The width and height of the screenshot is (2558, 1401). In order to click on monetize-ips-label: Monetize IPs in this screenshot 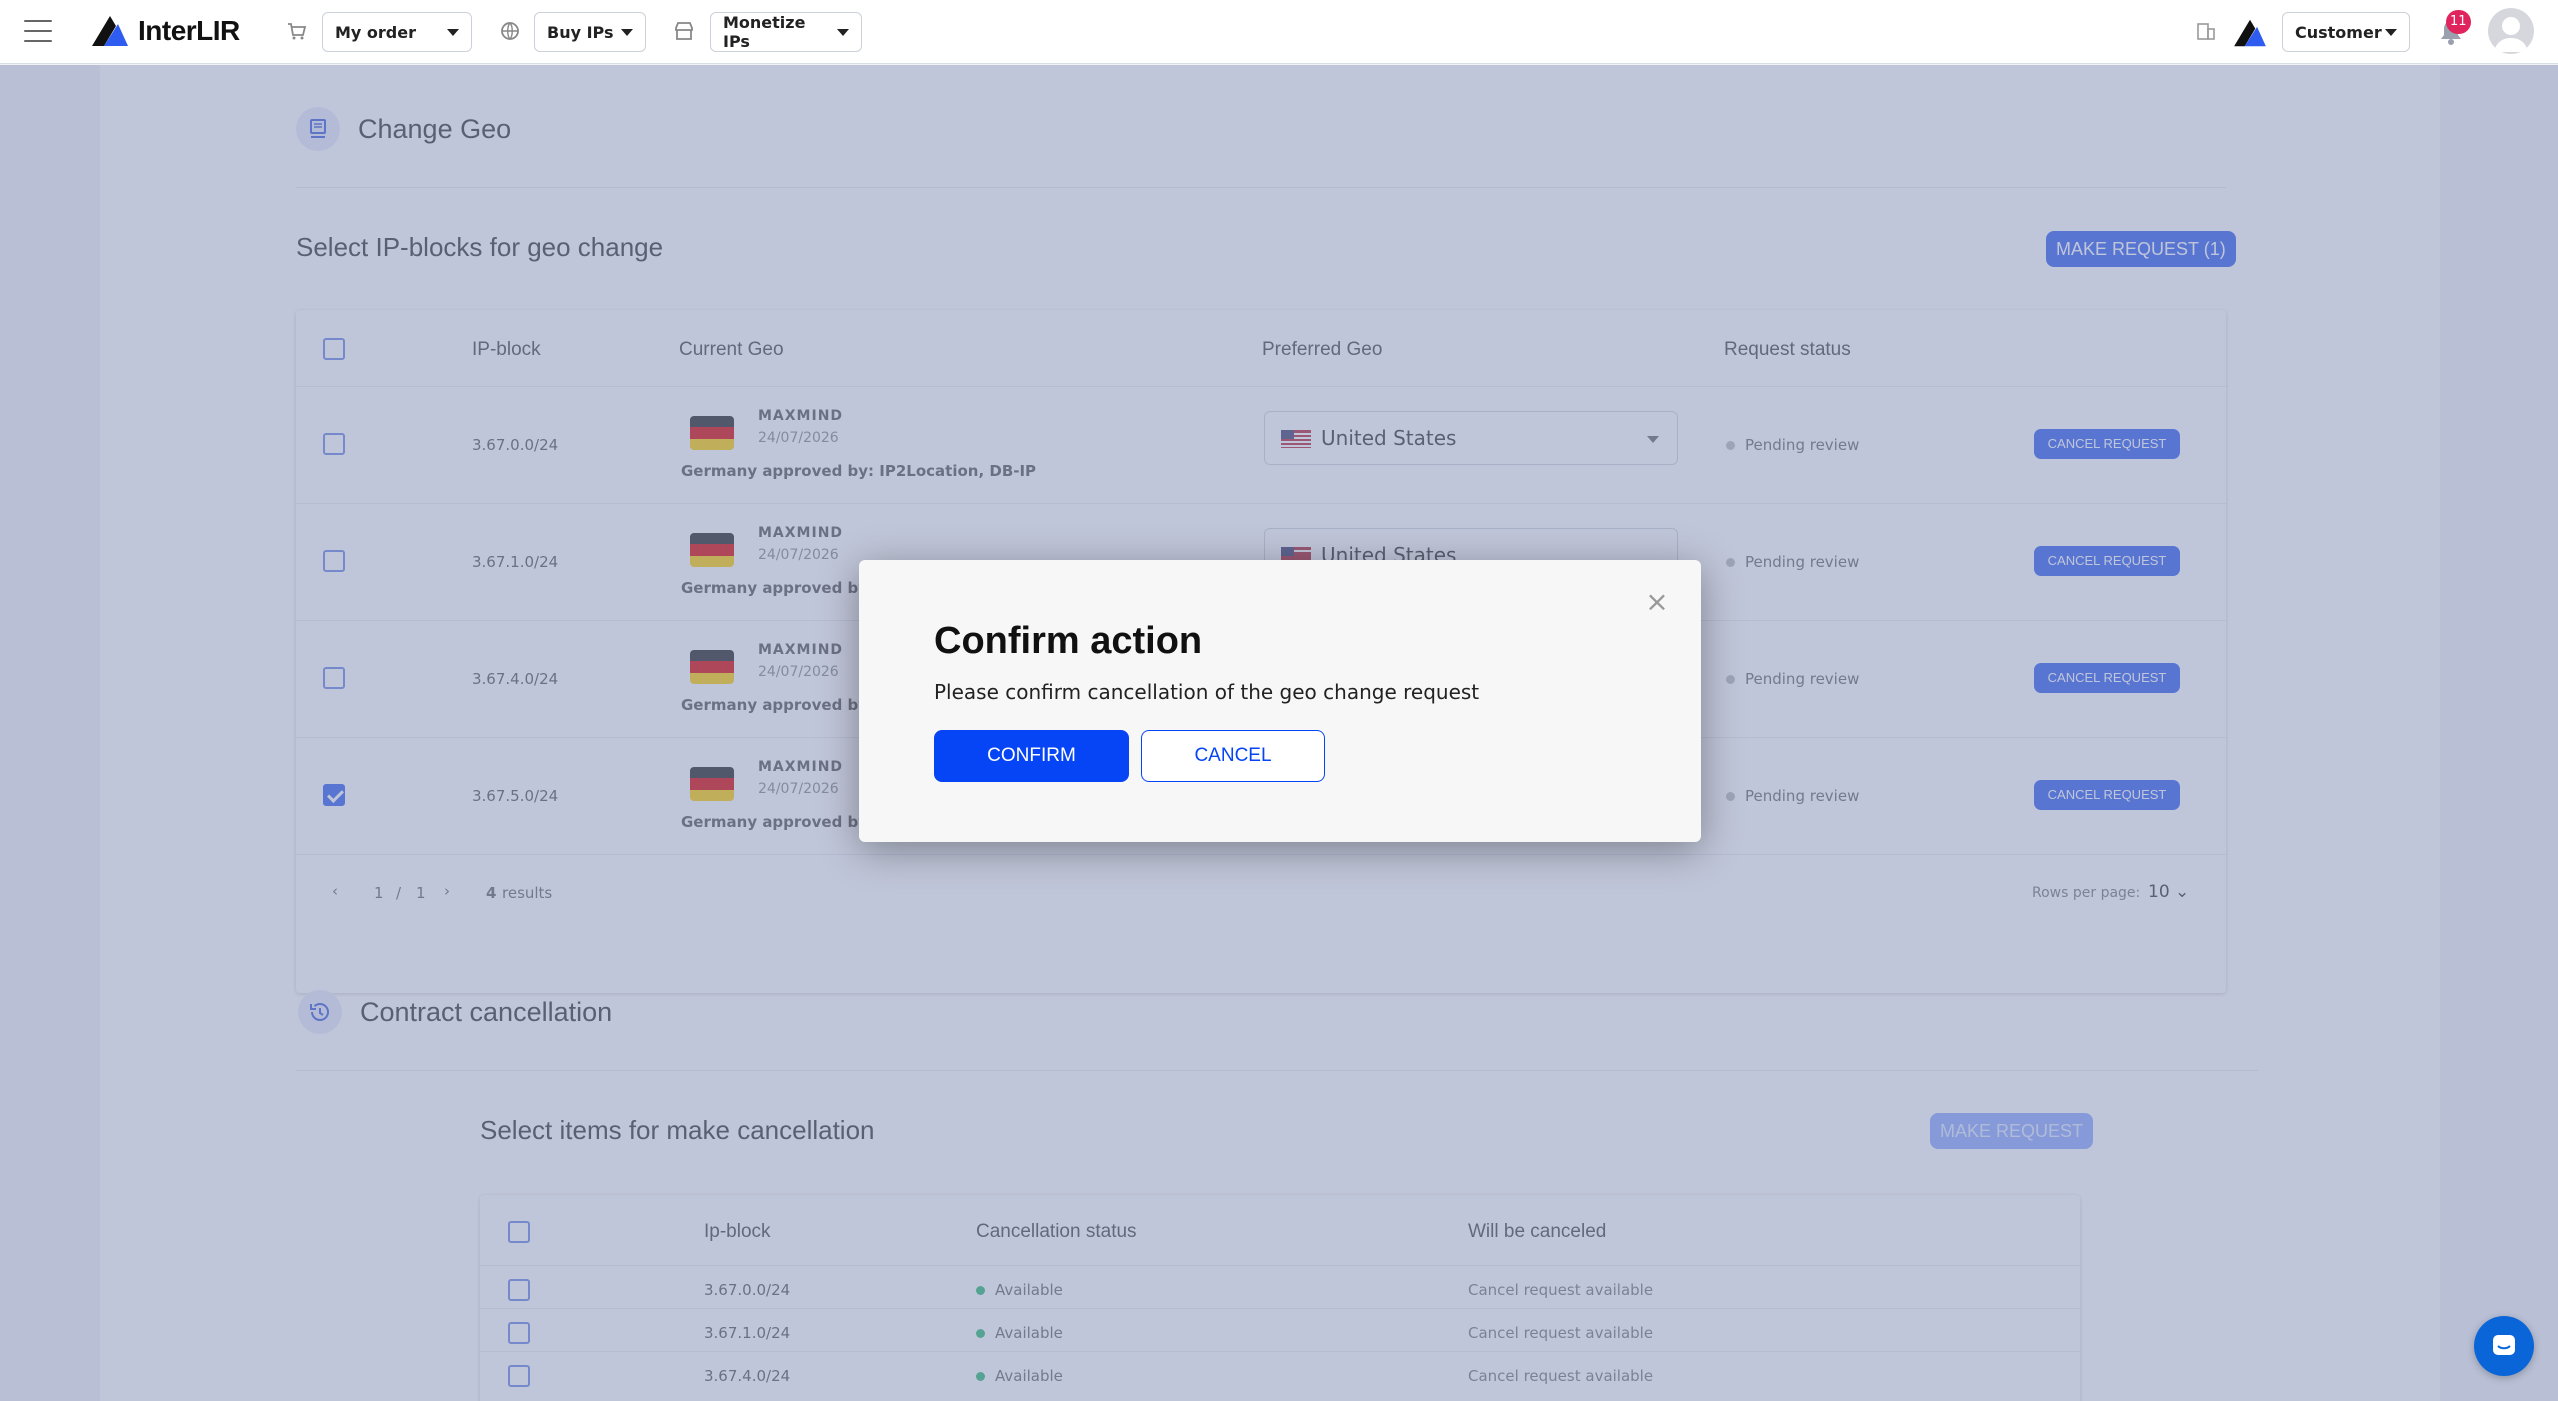, I will do `click(764, 32)`.